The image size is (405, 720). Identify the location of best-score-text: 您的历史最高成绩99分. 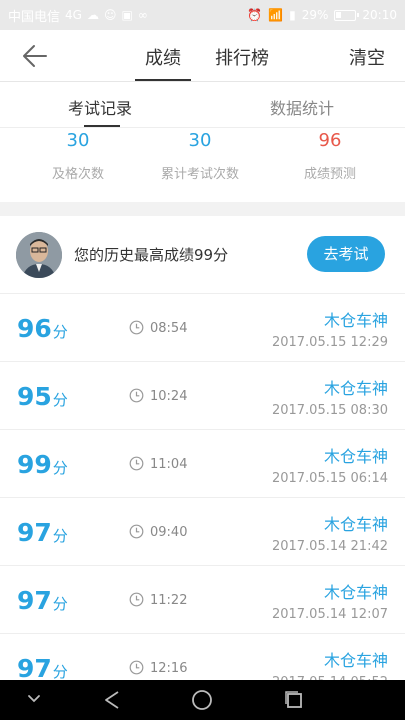
(151, 255).